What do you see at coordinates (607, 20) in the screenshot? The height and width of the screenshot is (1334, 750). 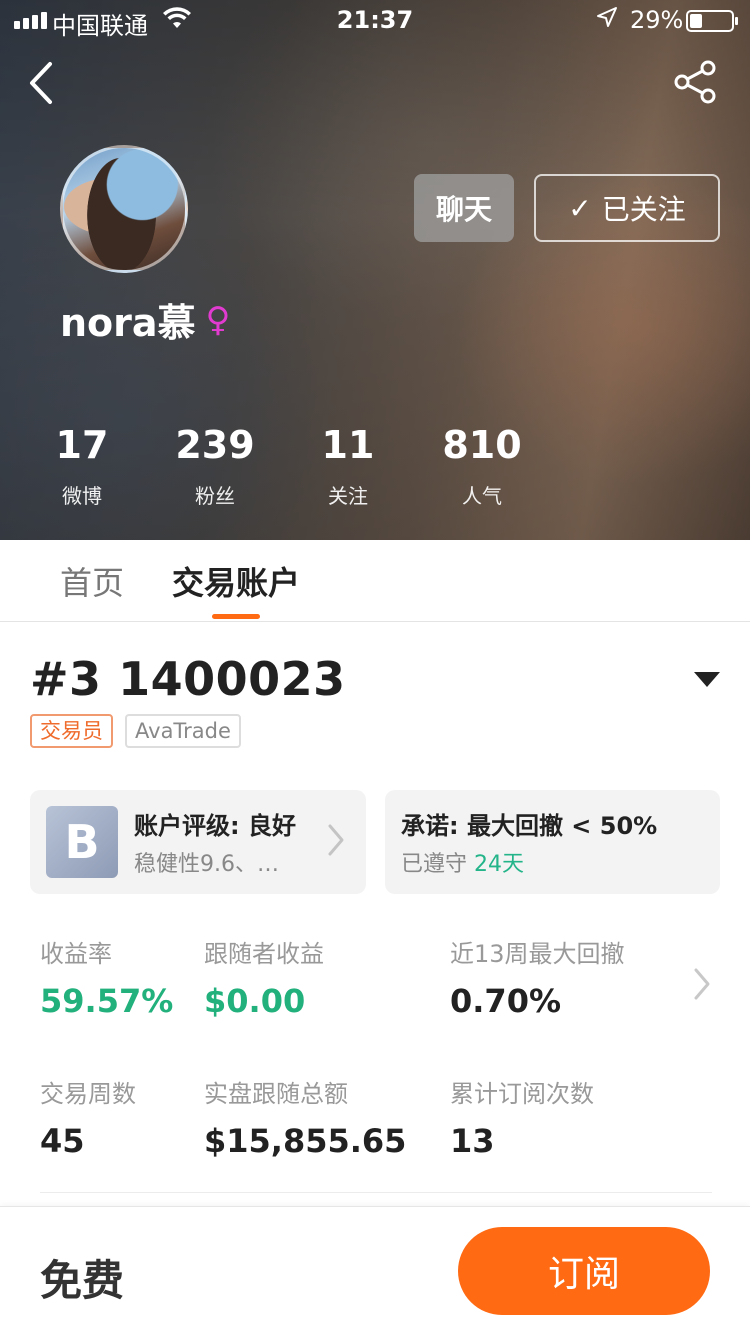 I see `location-arrow-icon` at bounding box center [607, 20].